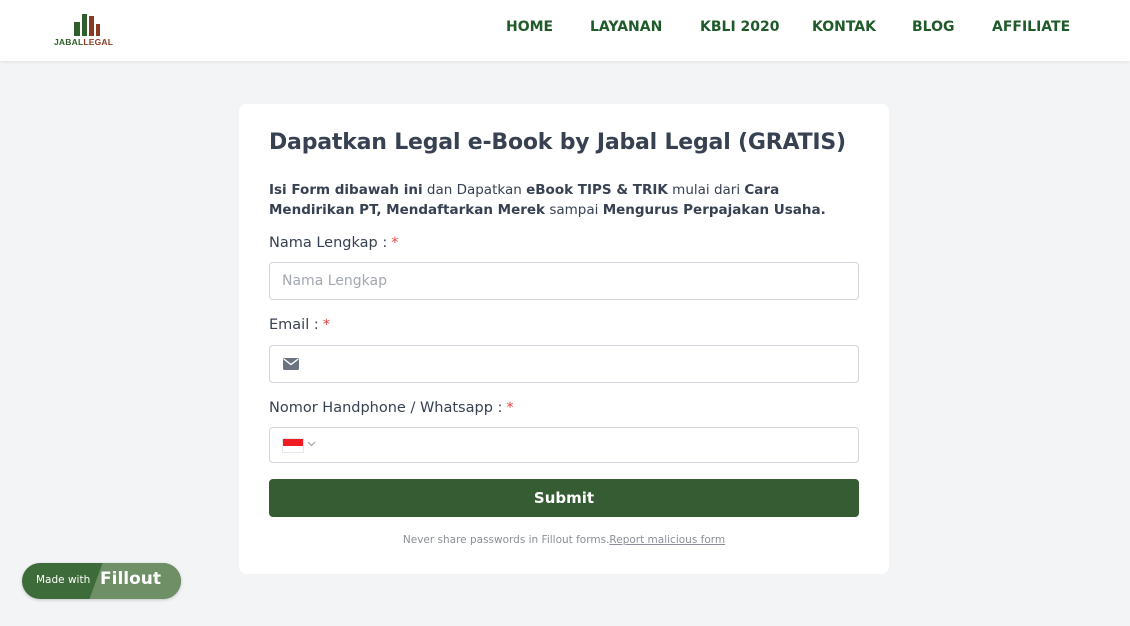 This screenshot has height=626, width=1130. I want to click on phone-field, so click(564, 445).